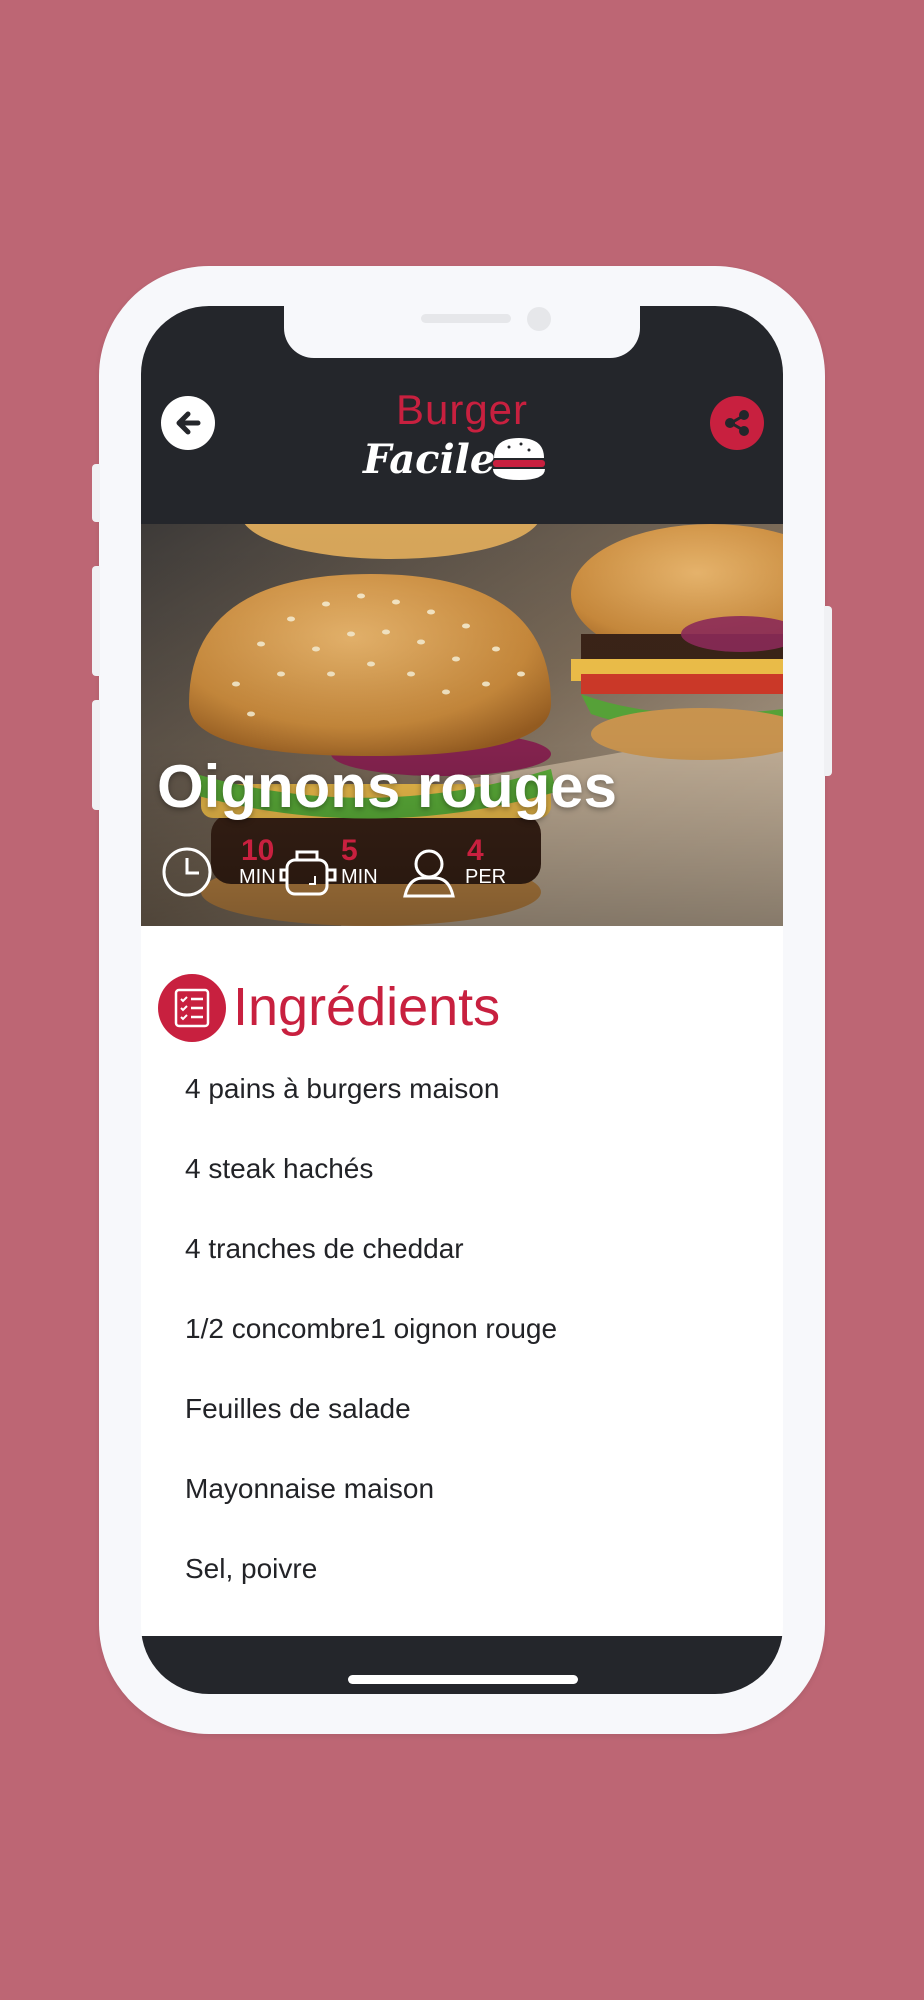  Describe the element at coordinates (367, 1007) in the screenshot. I see `ingredients-title: Ingrédients` at that location.